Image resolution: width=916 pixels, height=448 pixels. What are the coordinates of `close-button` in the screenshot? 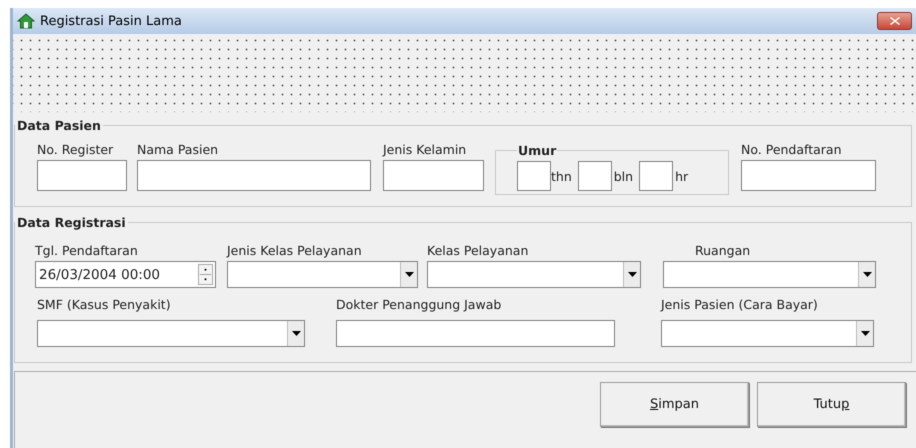 It's located at (894, 21).